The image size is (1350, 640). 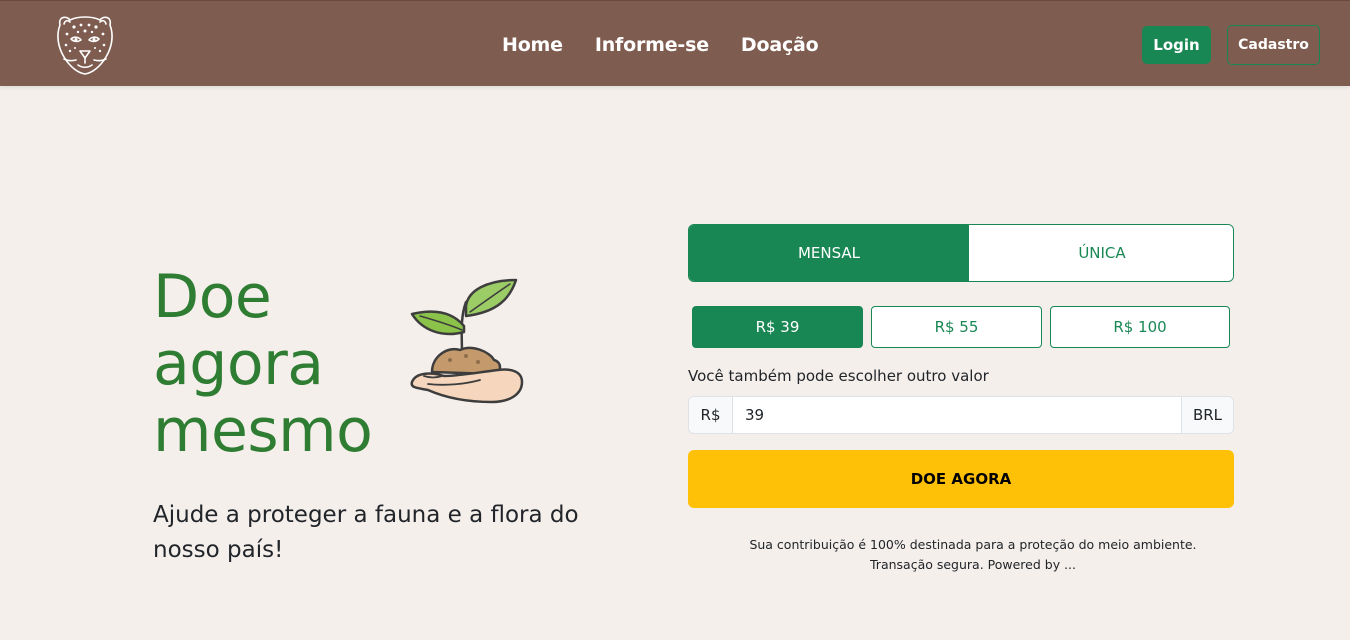 I want to click on custom-amount-input, so click(x=957, y=415).